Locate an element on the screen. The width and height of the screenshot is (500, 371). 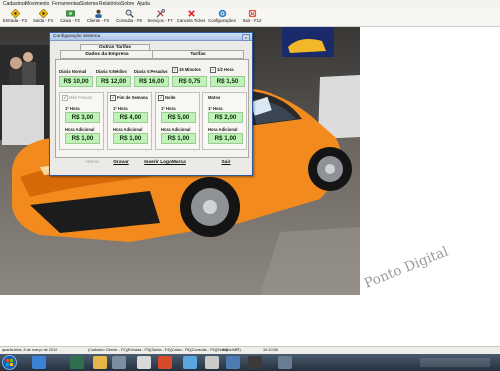
alterar-button: Alterar is located at coordinates (92, 163).